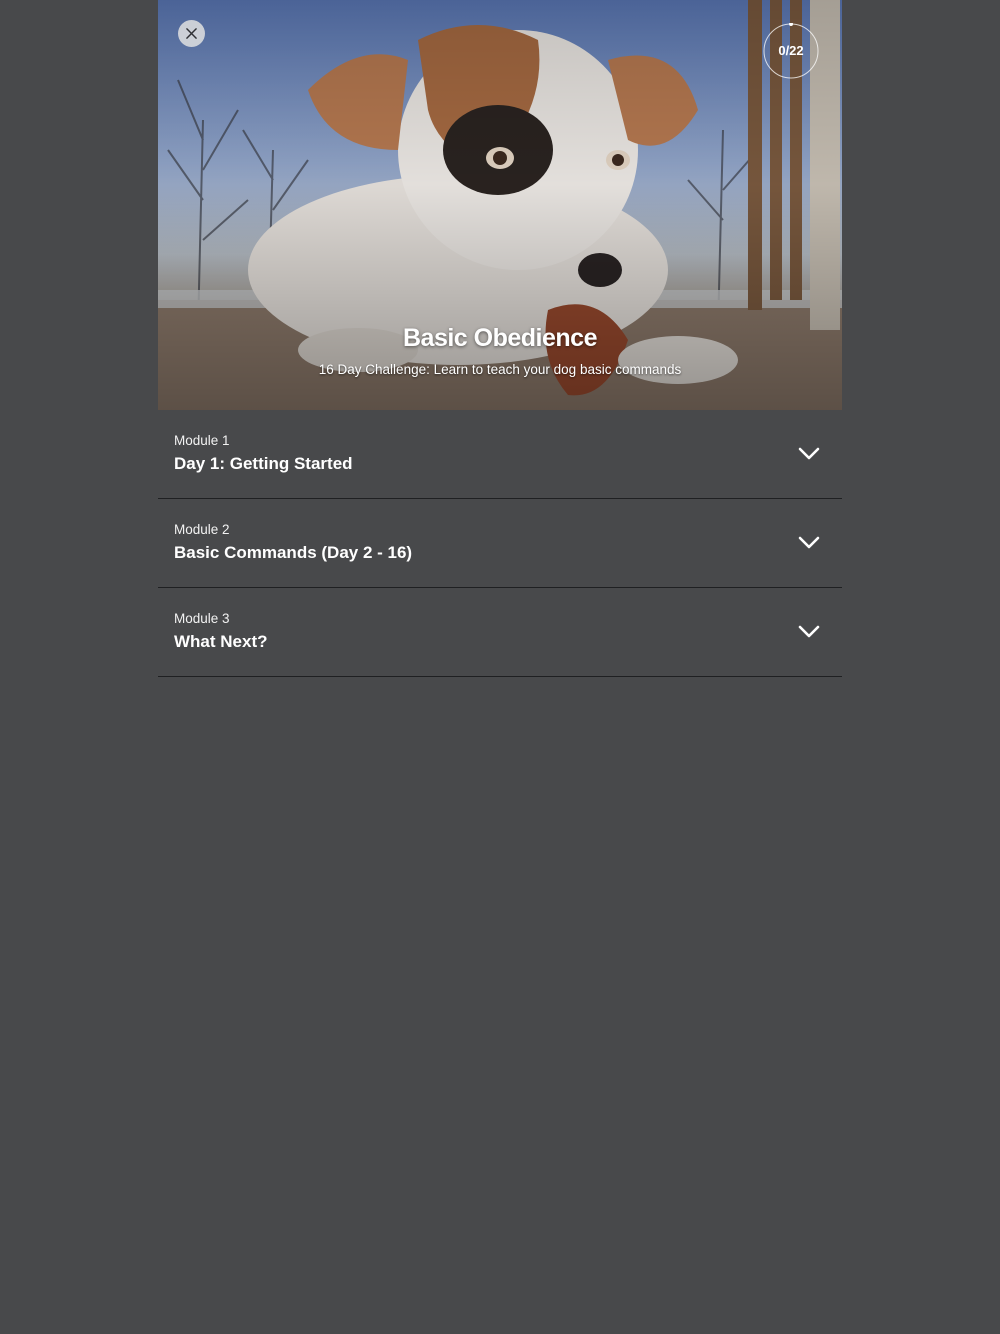 Image resolution: width=1000 pixels, height=1334 pixels. I want to click on module-item-1: Module 1 Day 1: Getting Started, so click(500, 454).